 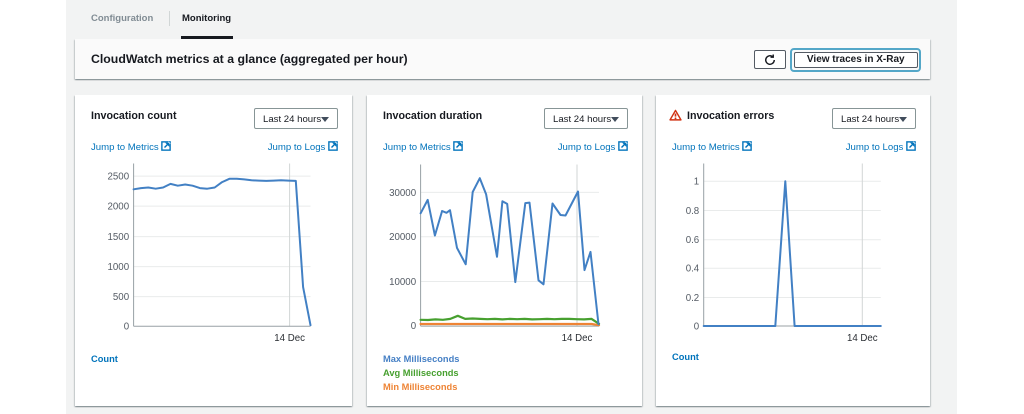 What do you see at coordinates (119, 237) in the screenshot?
I see `svg-text: 1500` at bounding box center [119, 237].